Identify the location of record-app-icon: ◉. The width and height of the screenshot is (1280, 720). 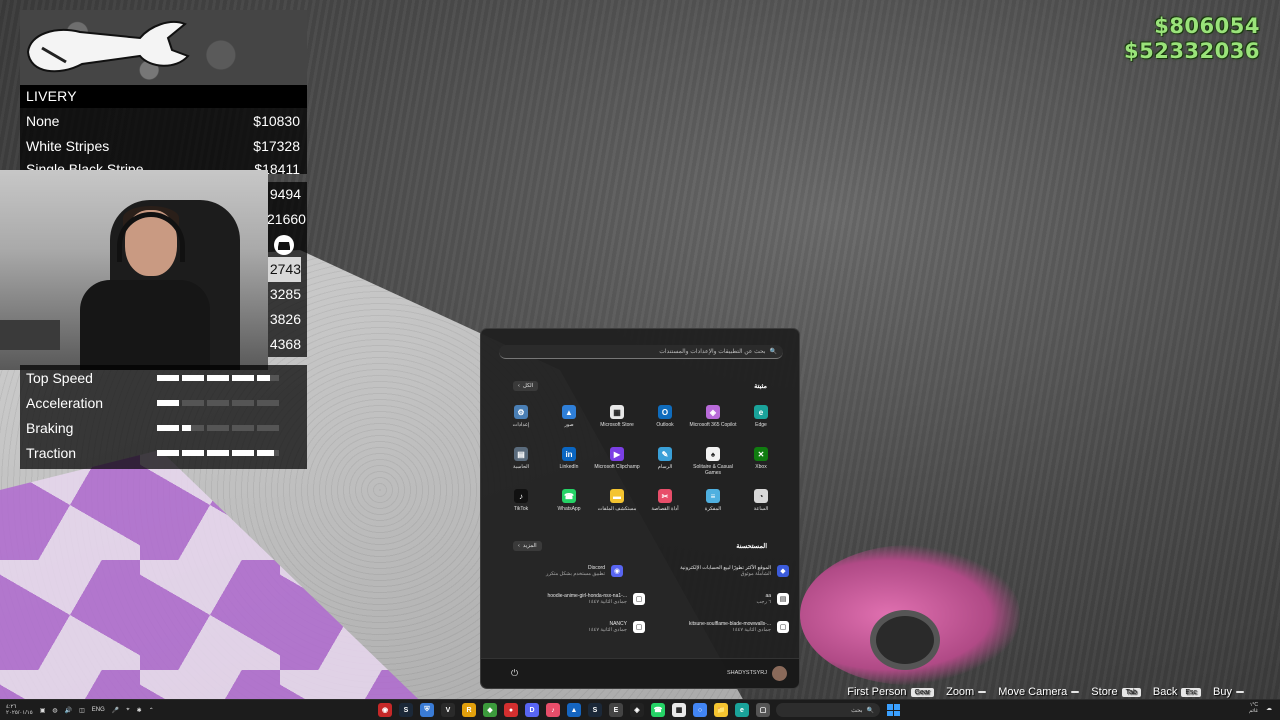
(385, 710).